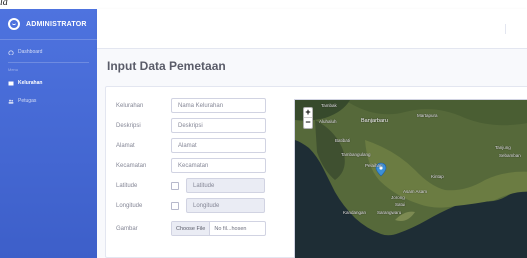  What do you see at coordinates (175, 205) in the screenshot?
I see `longitude-checkbox` at bounding box center [175, 205].